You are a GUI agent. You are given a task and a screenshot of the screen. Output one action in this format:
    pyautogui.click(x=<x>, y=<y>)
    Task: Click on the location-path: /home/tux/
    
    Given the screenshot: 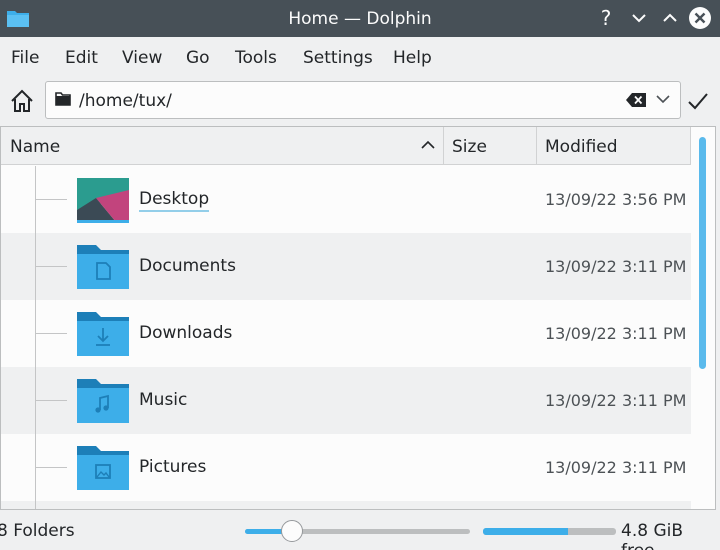 What is the action you would take?
    pyautogui.click(x=125, y=101)
    